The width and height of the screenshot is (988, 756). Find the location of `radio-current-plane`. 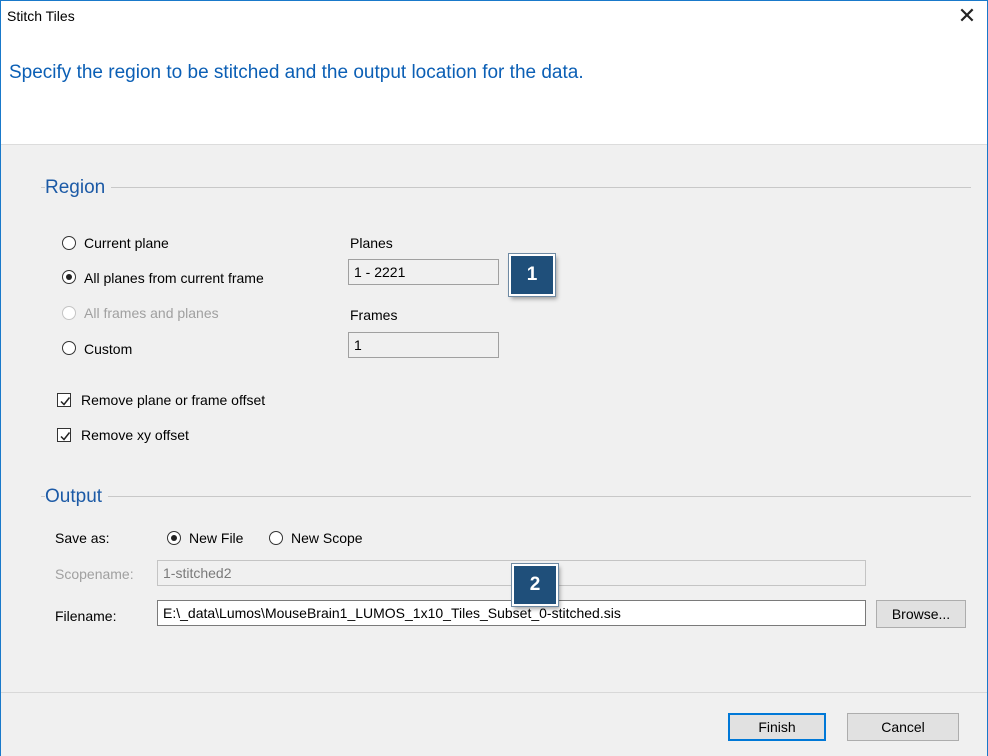

radio-current-plane is located at coordinates (69, 243).